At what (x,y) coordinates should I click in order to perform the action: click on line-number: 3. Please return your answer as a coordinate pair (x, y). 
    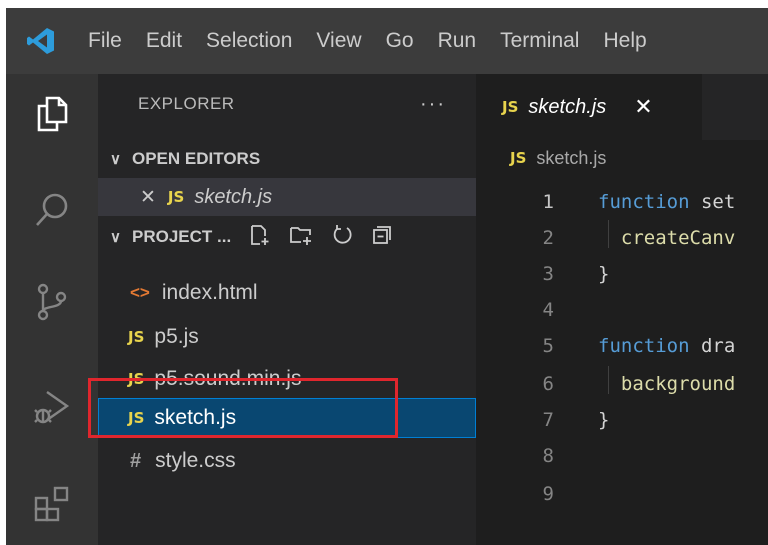
    Looking at the image, I should click on (548, 274).